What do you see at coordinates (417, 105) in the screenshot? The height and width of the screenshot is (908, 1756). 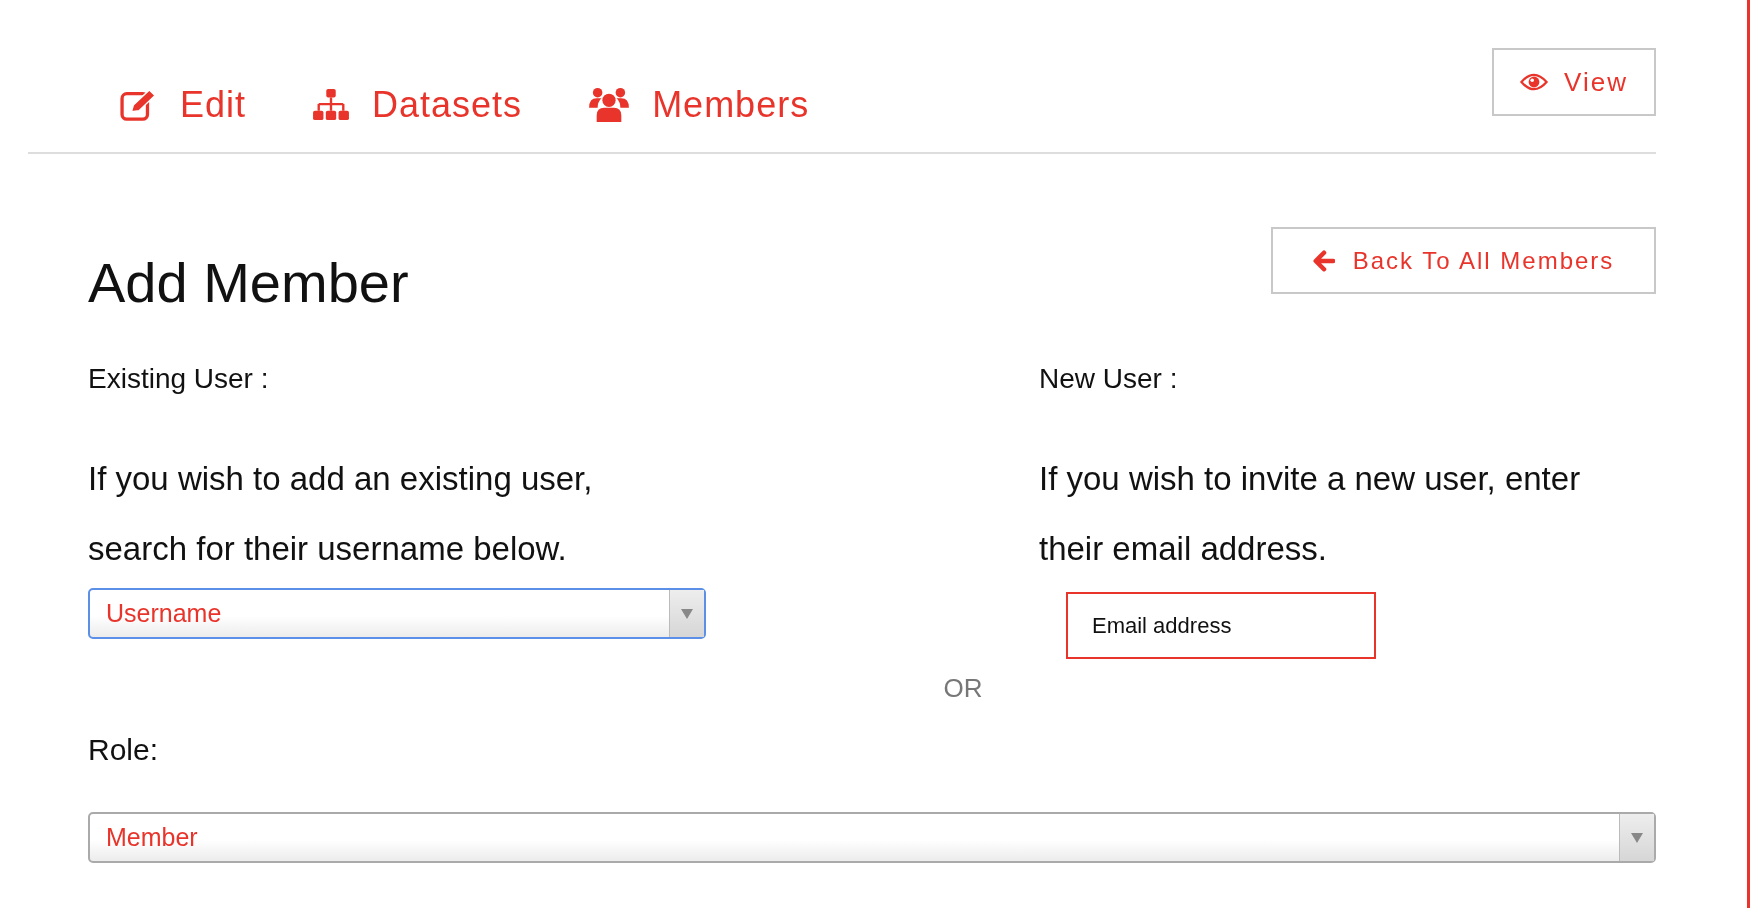 I see `nav-tab: Datasets` at bounding box center [417, 105].